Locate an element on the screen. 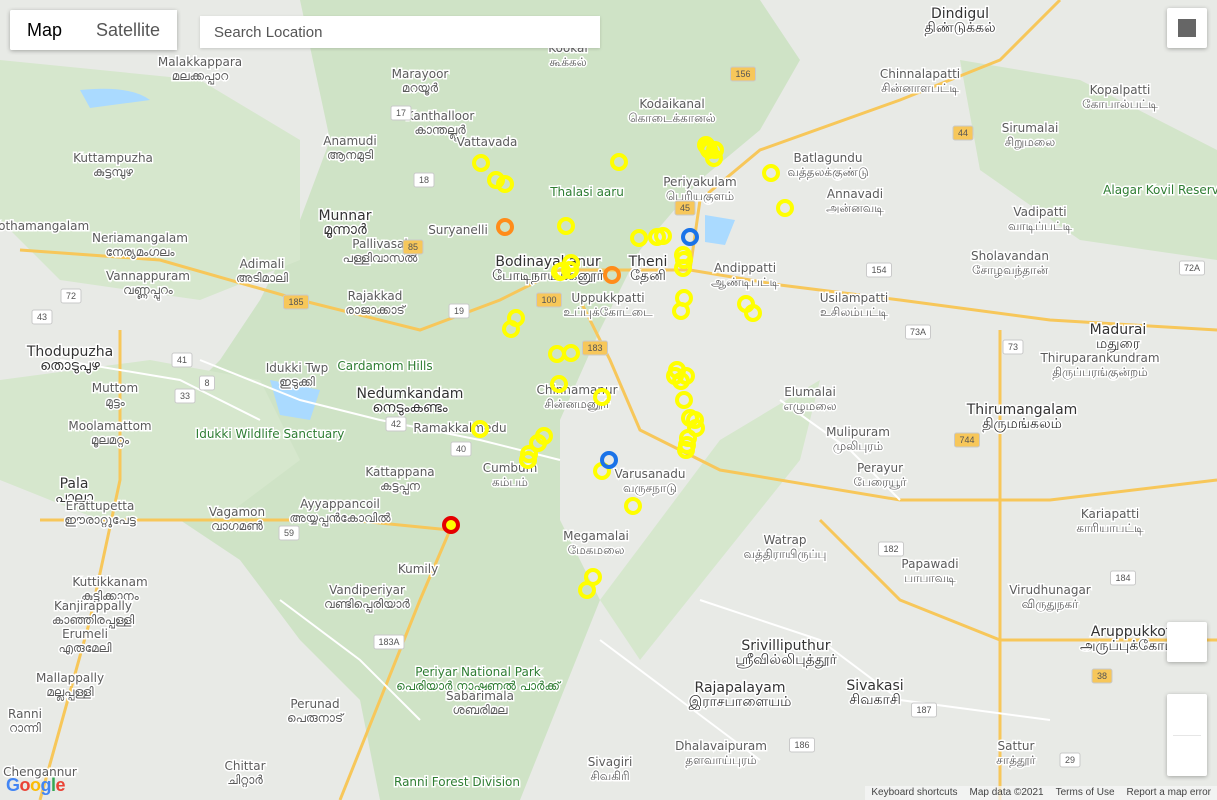  road-shield: 73 is located at coordinates (1013, 347).